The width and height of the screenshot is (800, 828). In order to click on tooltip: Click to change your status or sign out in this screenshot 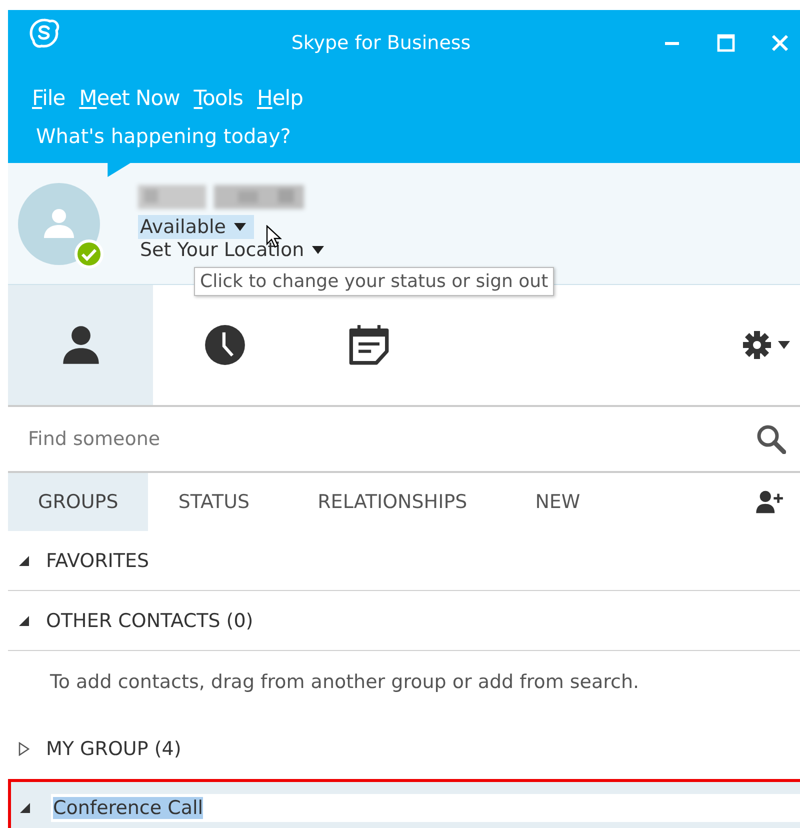, I will do `click(374, 281)`.